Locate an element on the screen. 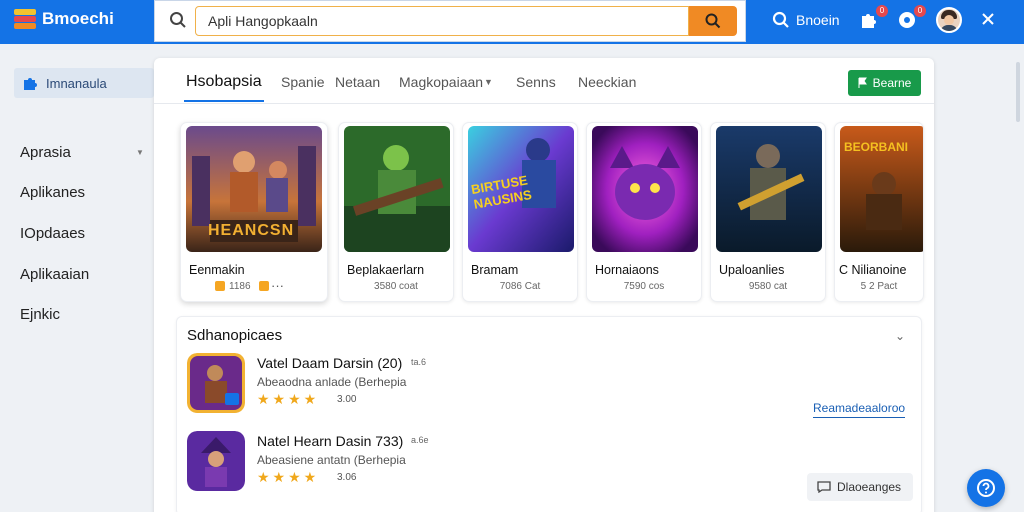 Image resolution: width=1024 pixels, height=512 pixels. sidebar-active-label: Imnanaula is located at coordinates (76, 83).